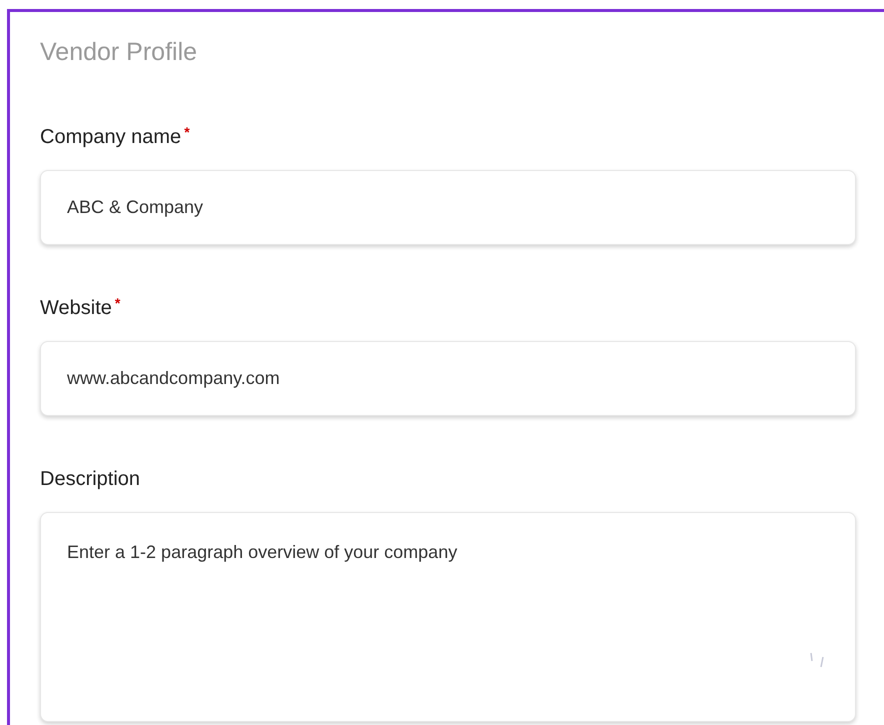  Describe the element at coordinates (135, 207) in the screenshot. I see `field-value: ABC & Company` at that location.